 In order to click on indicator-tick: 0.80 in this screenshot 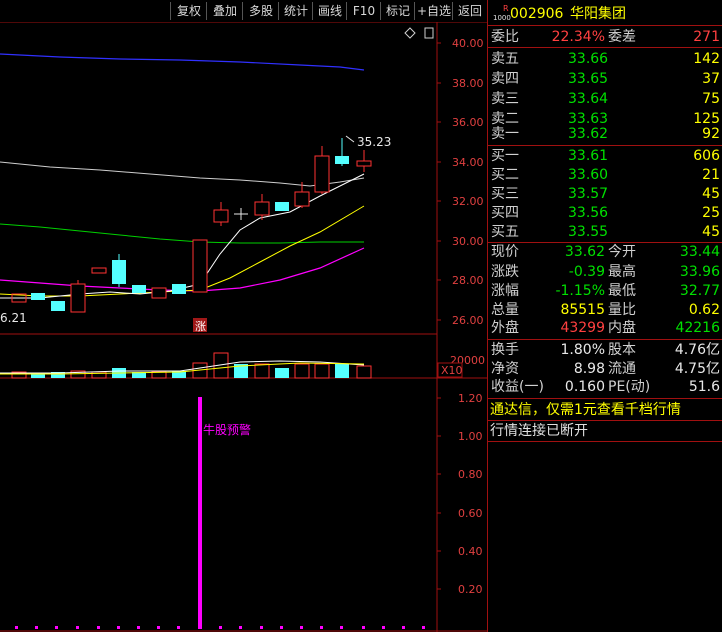, I will do `click(470, 474)`.